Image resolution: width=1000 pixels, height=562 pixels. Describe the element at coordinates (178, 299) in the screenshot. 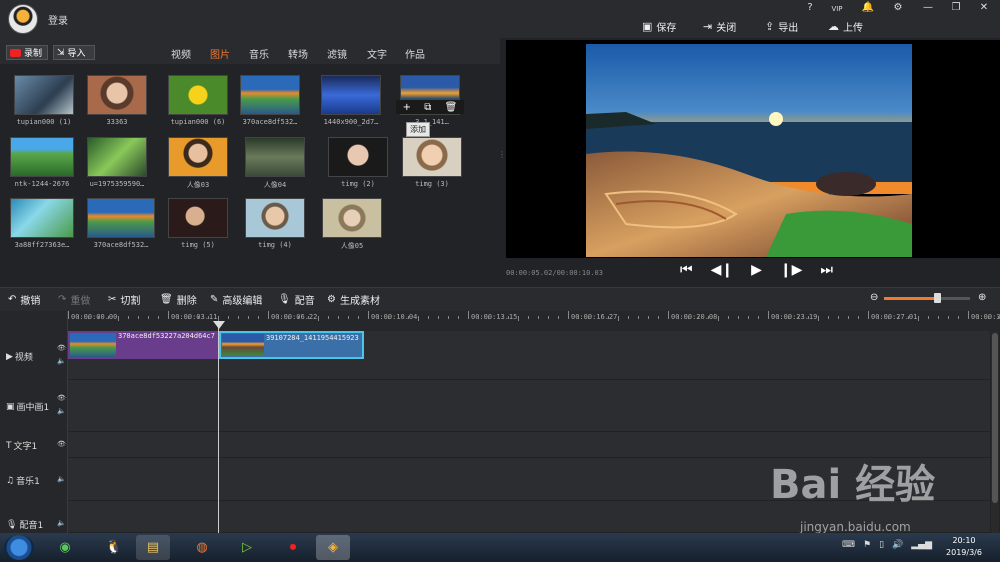

I see `delete-button: 🗑 删除` at that location.